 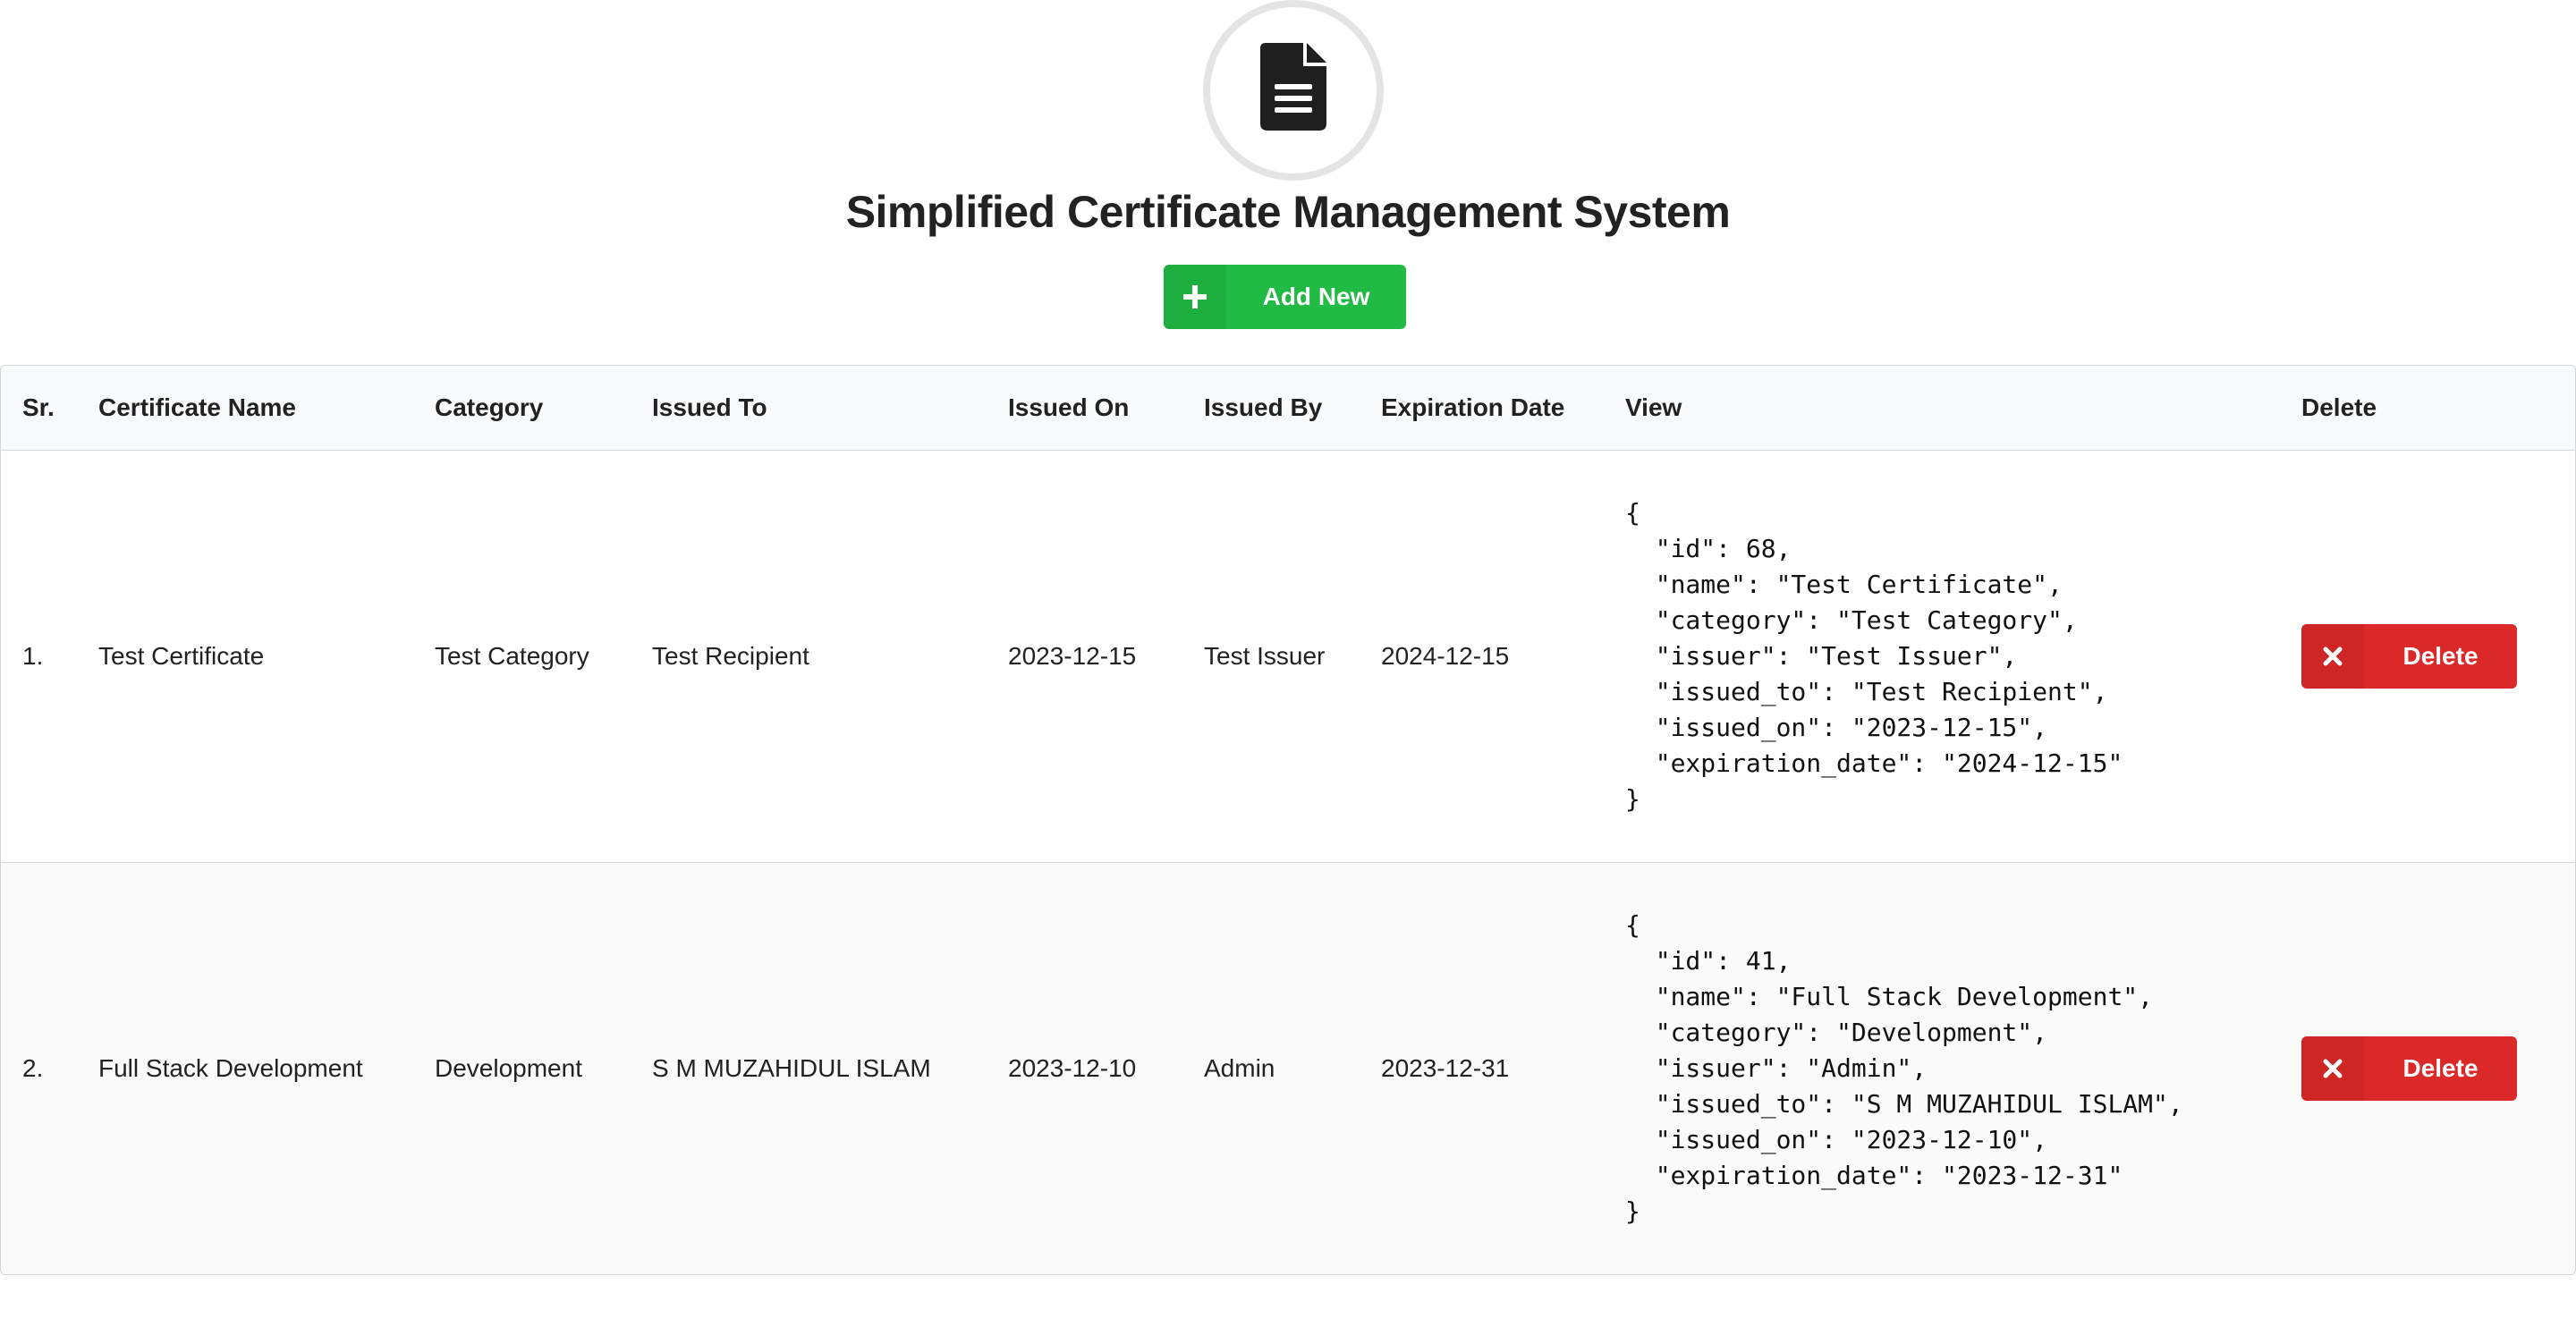 What do you see at coordinates (1482, 1067) in the screenshot?
I see `cell-expiration-date: 2023-12-31` at bounding box center [1482, 1067].